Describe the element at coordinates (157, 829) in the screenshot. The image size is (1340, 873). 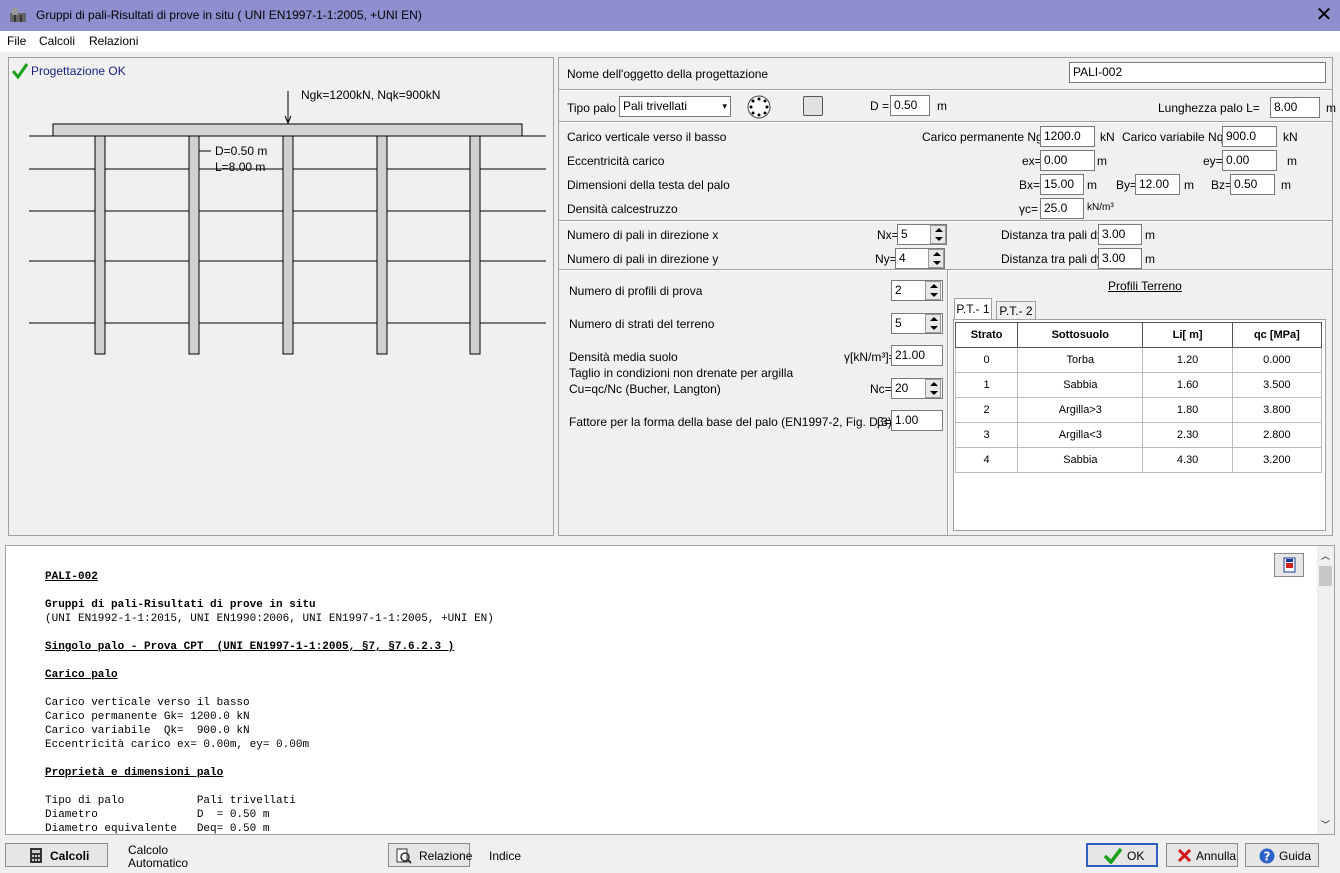
I see `report-line: Diametro equivalente Deq= 0.50 m` at that location.